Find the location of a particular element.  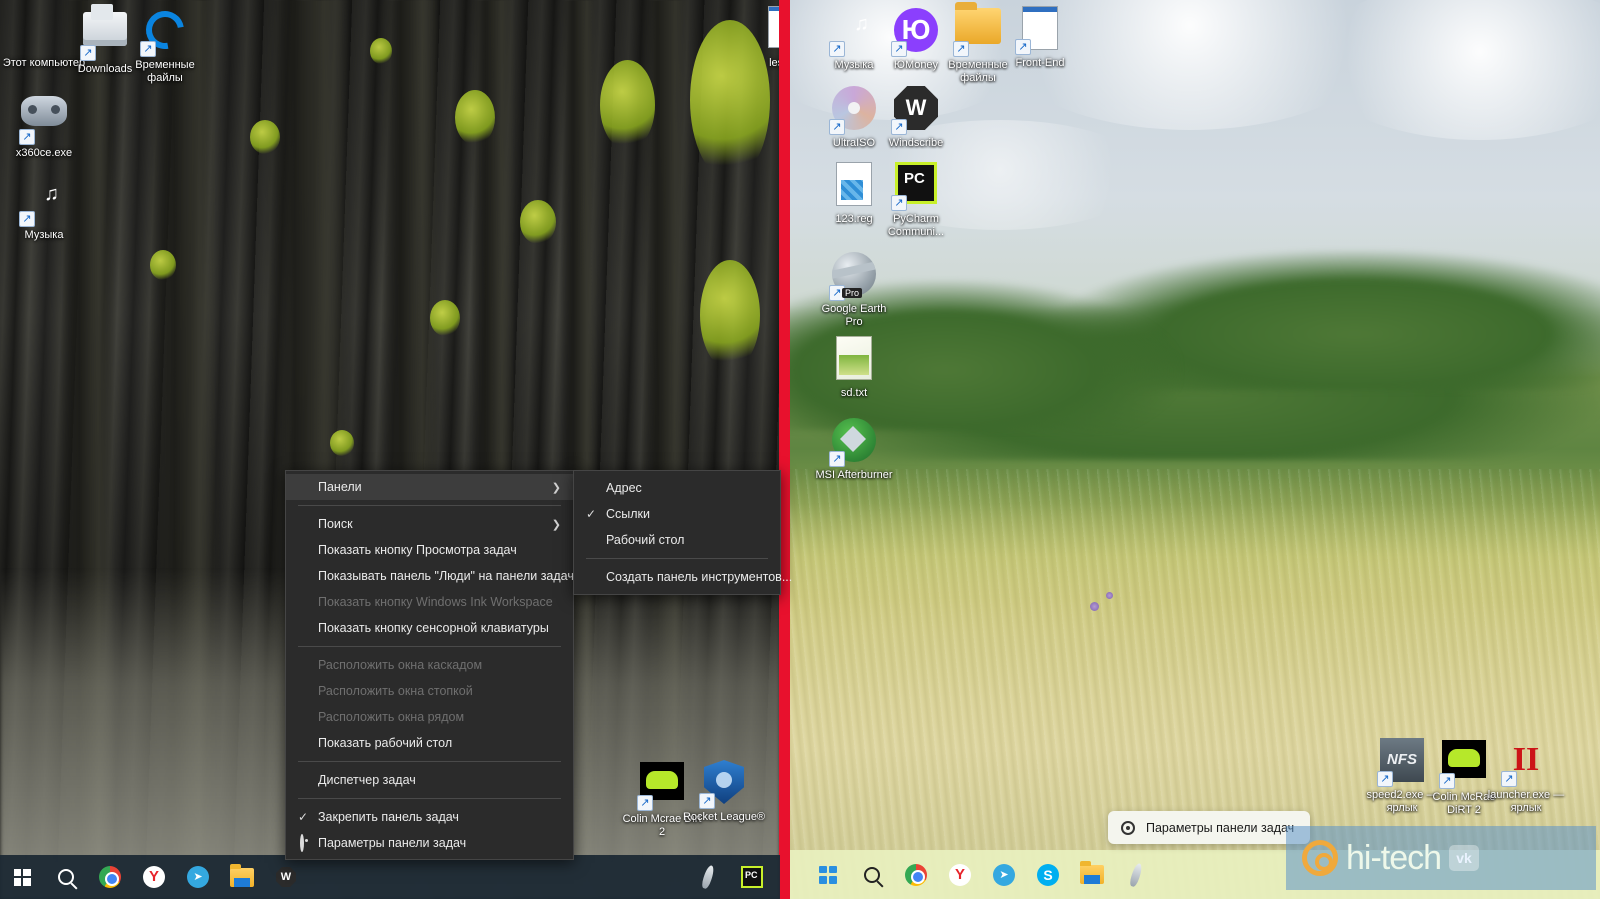

windscribe-icon is located at coordinates (915, 110).